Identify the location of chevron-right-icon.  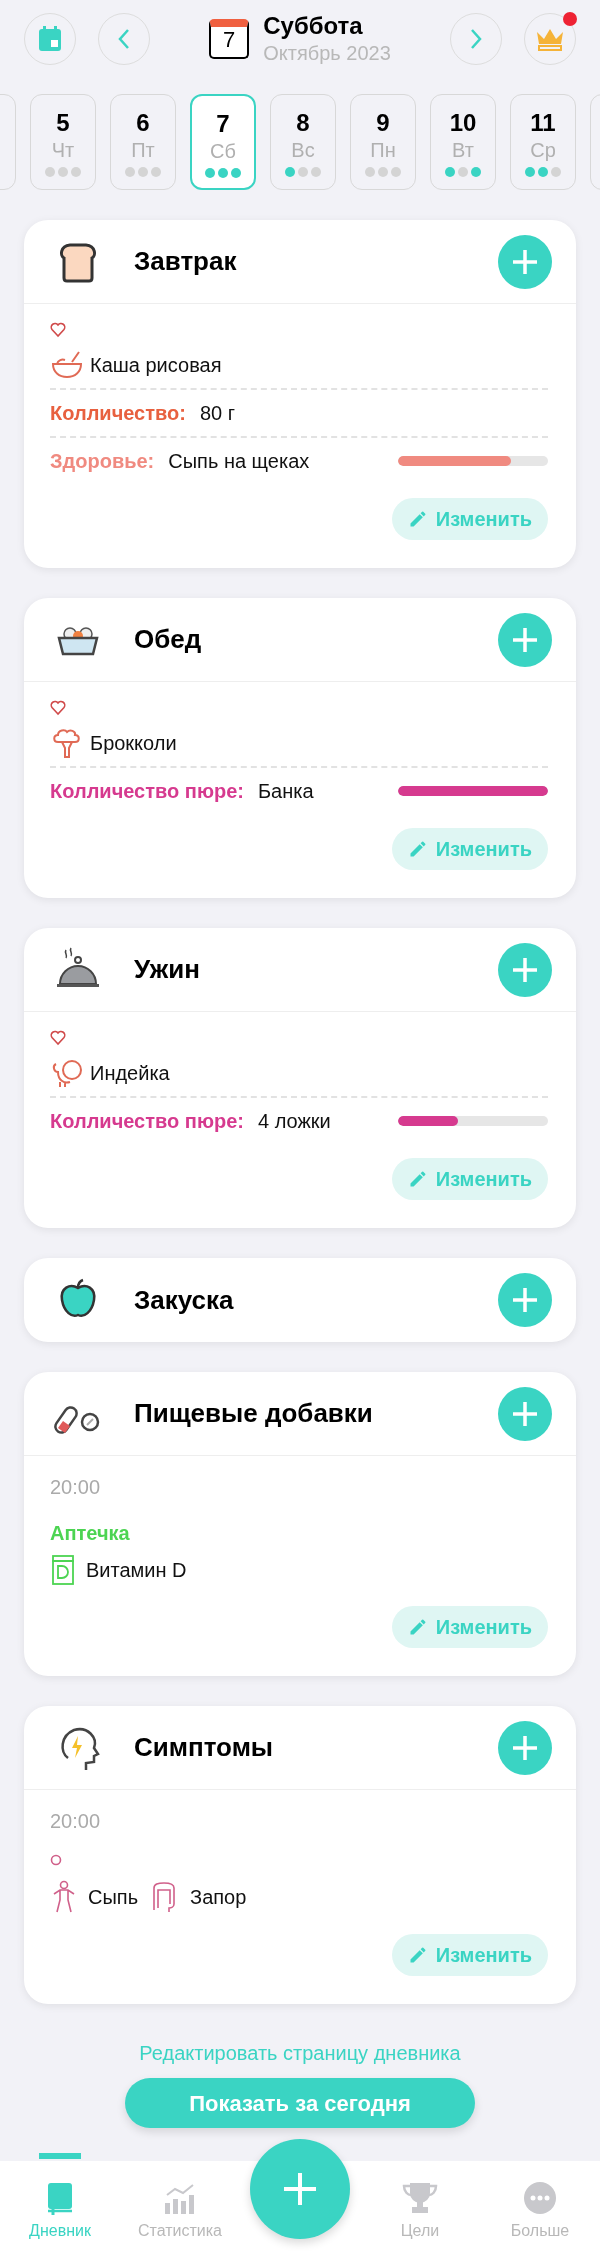
(476, 39).